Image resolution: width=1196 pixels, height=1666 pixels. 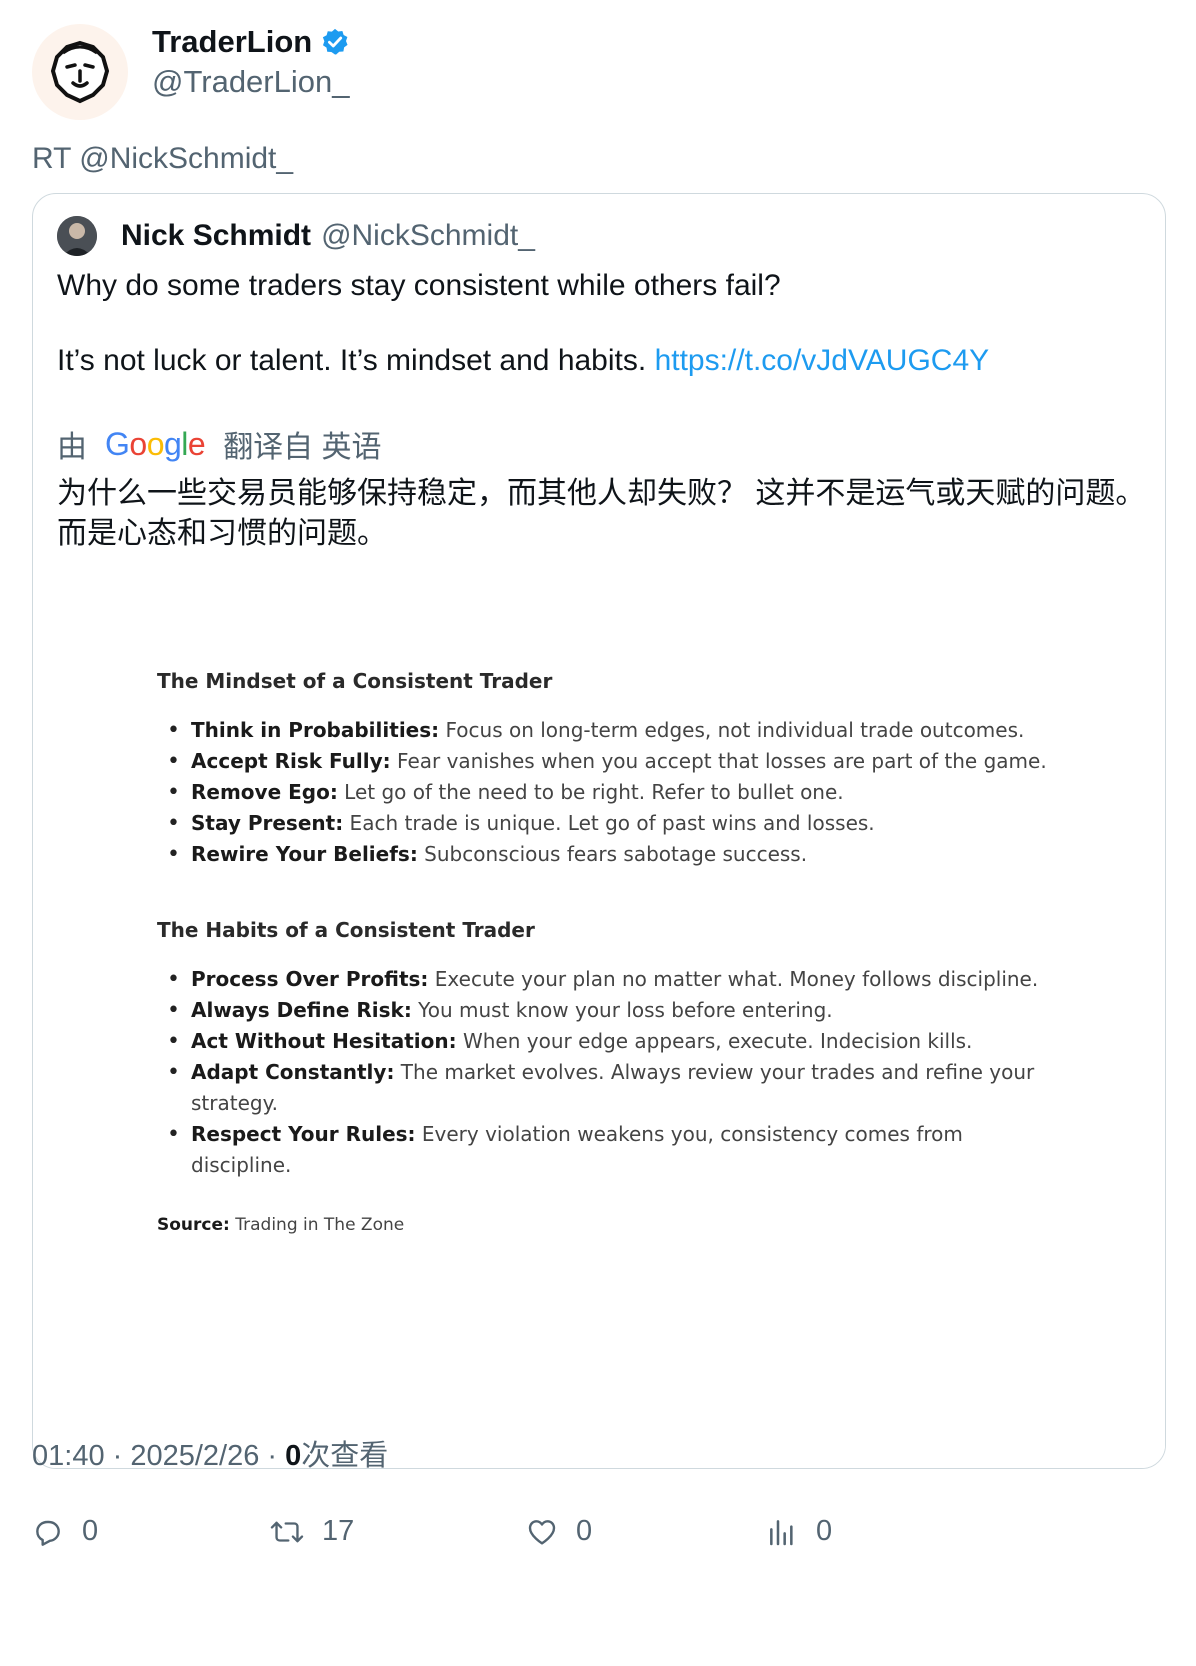 What do you see at coordinates (428, 236) in the screenshot?
I see `quoted-author-handle: @NickSchmidt_` at bounding box center [428, 236].